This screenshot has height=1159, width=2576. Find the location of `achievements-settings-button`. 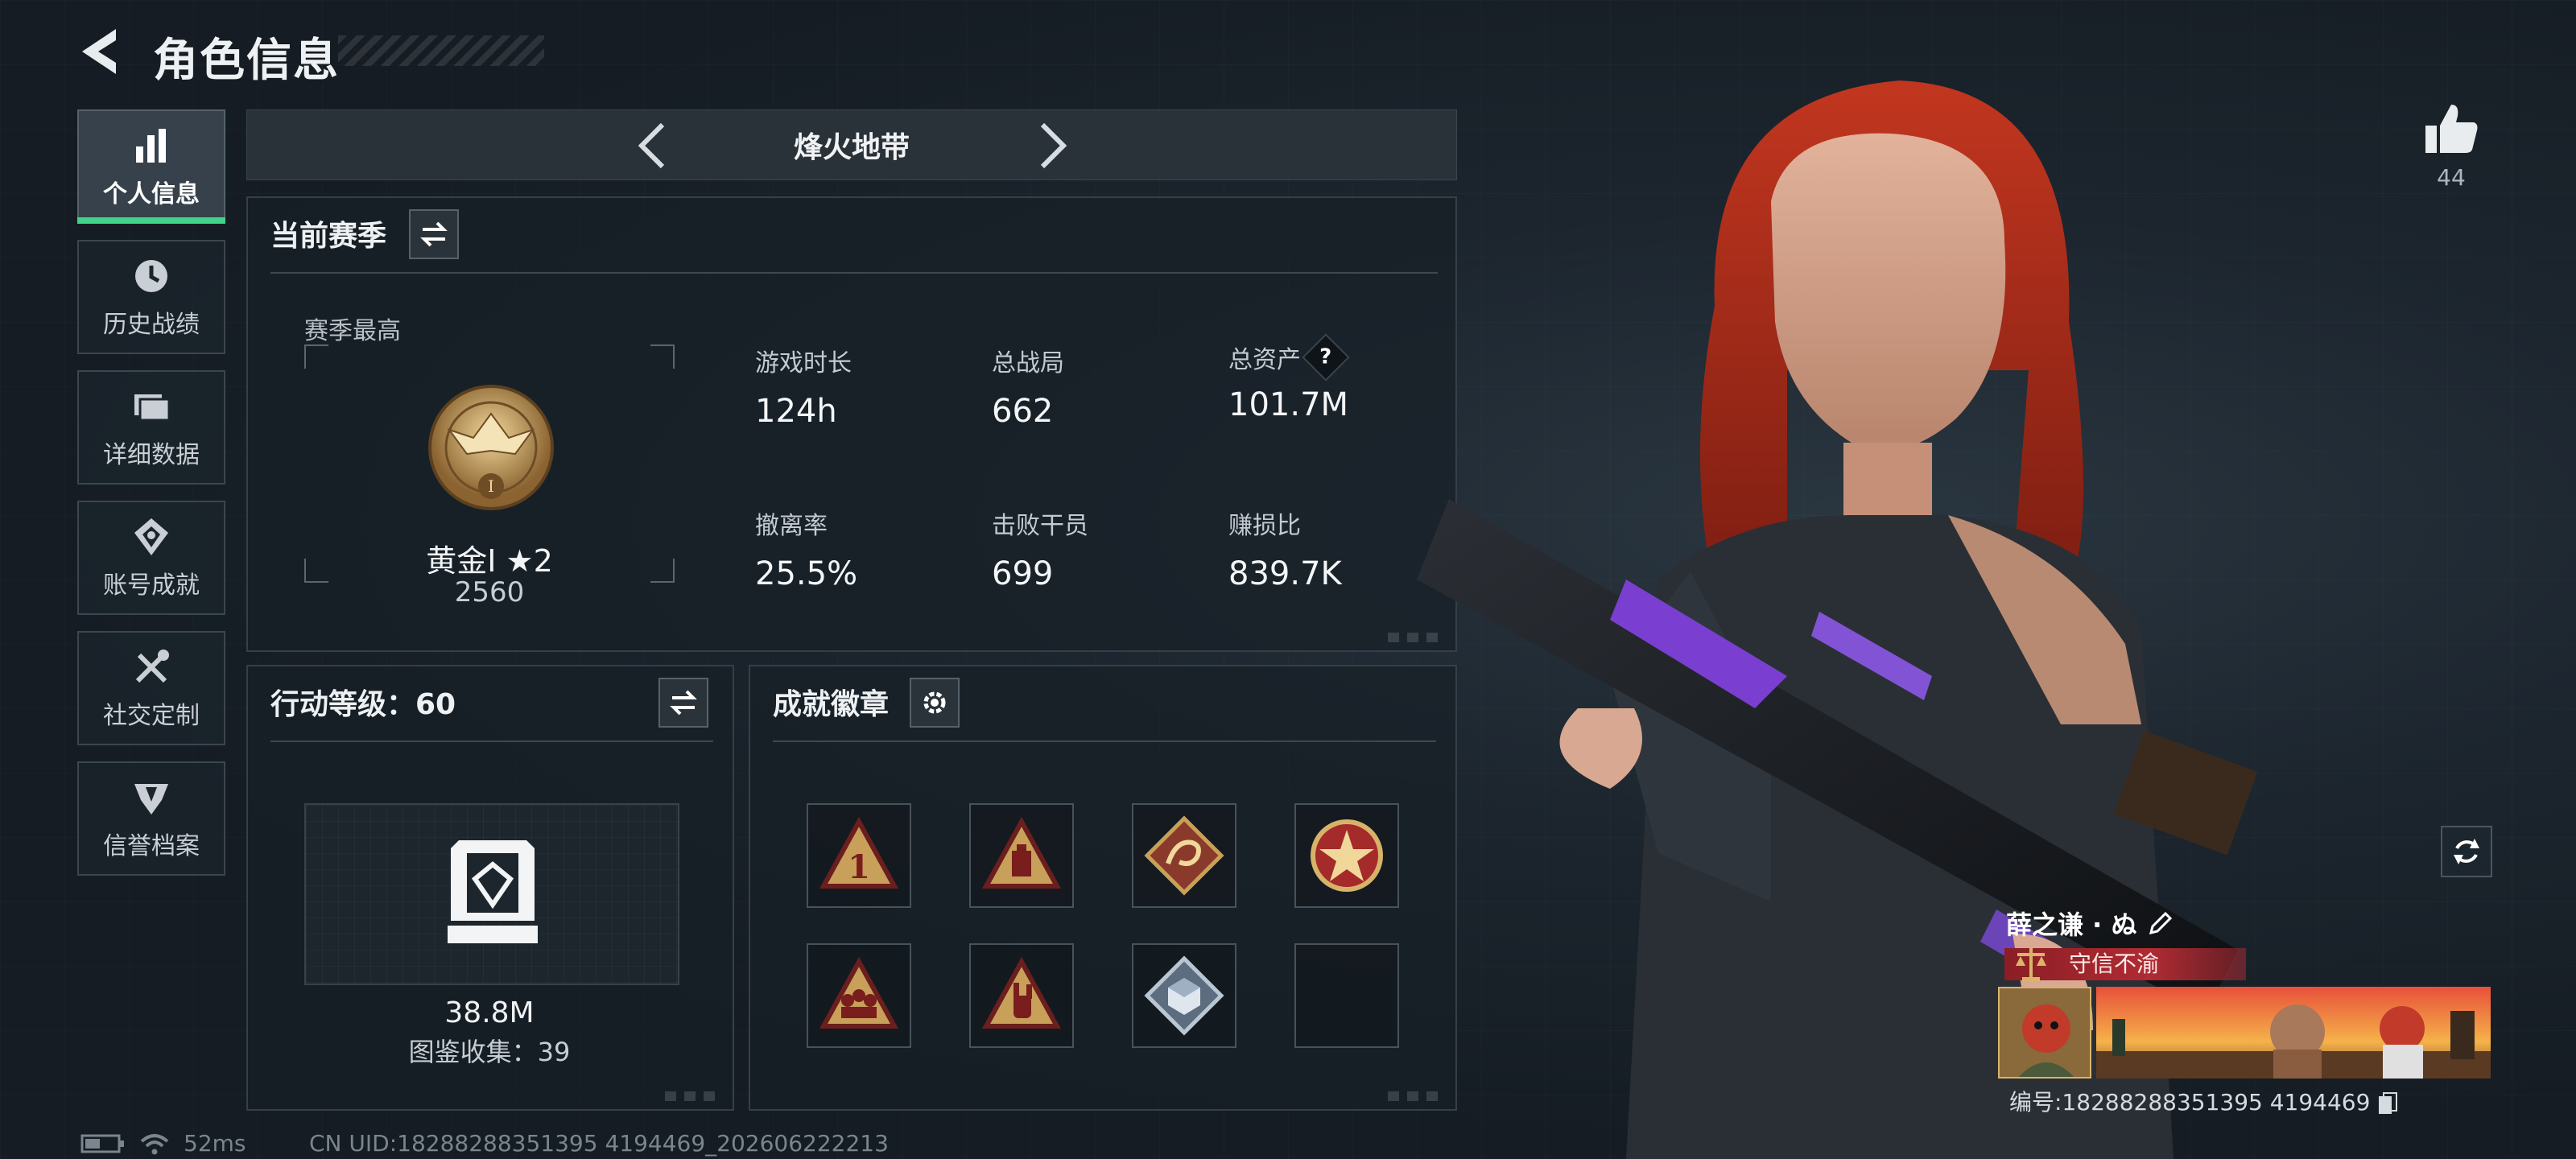

achievements-settings-button is located at coordinates (935, 703).